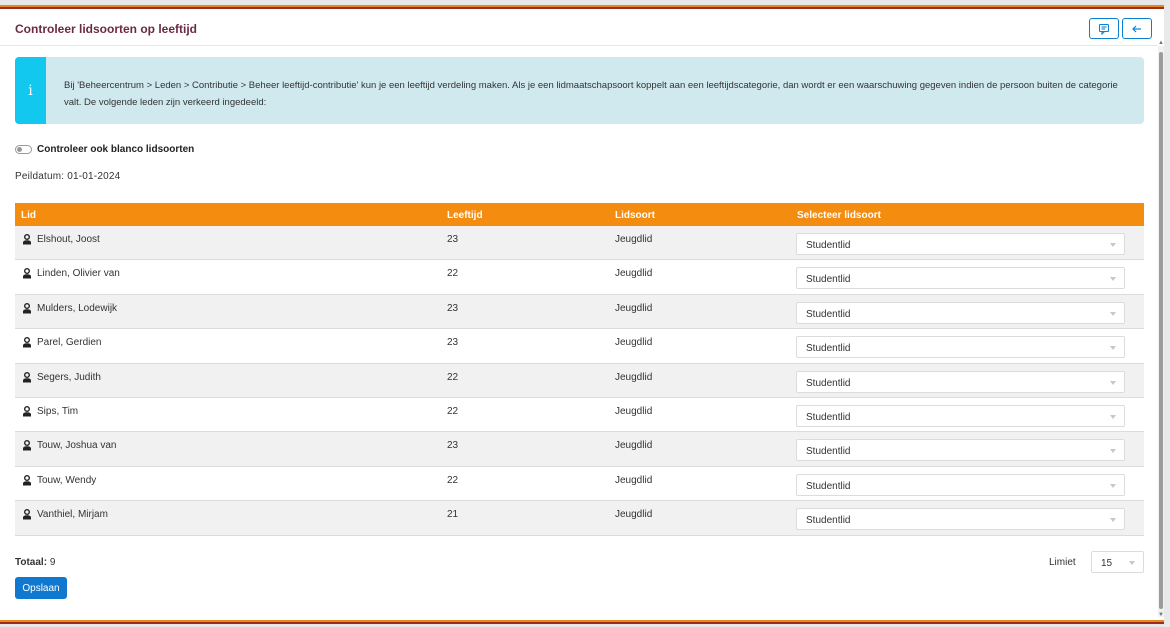 The width and height of the screenshot is (1170, 627). Describe the element at coordinates (579, 449) in the screenshot. I see `table-row: Touw, Joshua van 23 Jeugdlid Studentlid` at that location.